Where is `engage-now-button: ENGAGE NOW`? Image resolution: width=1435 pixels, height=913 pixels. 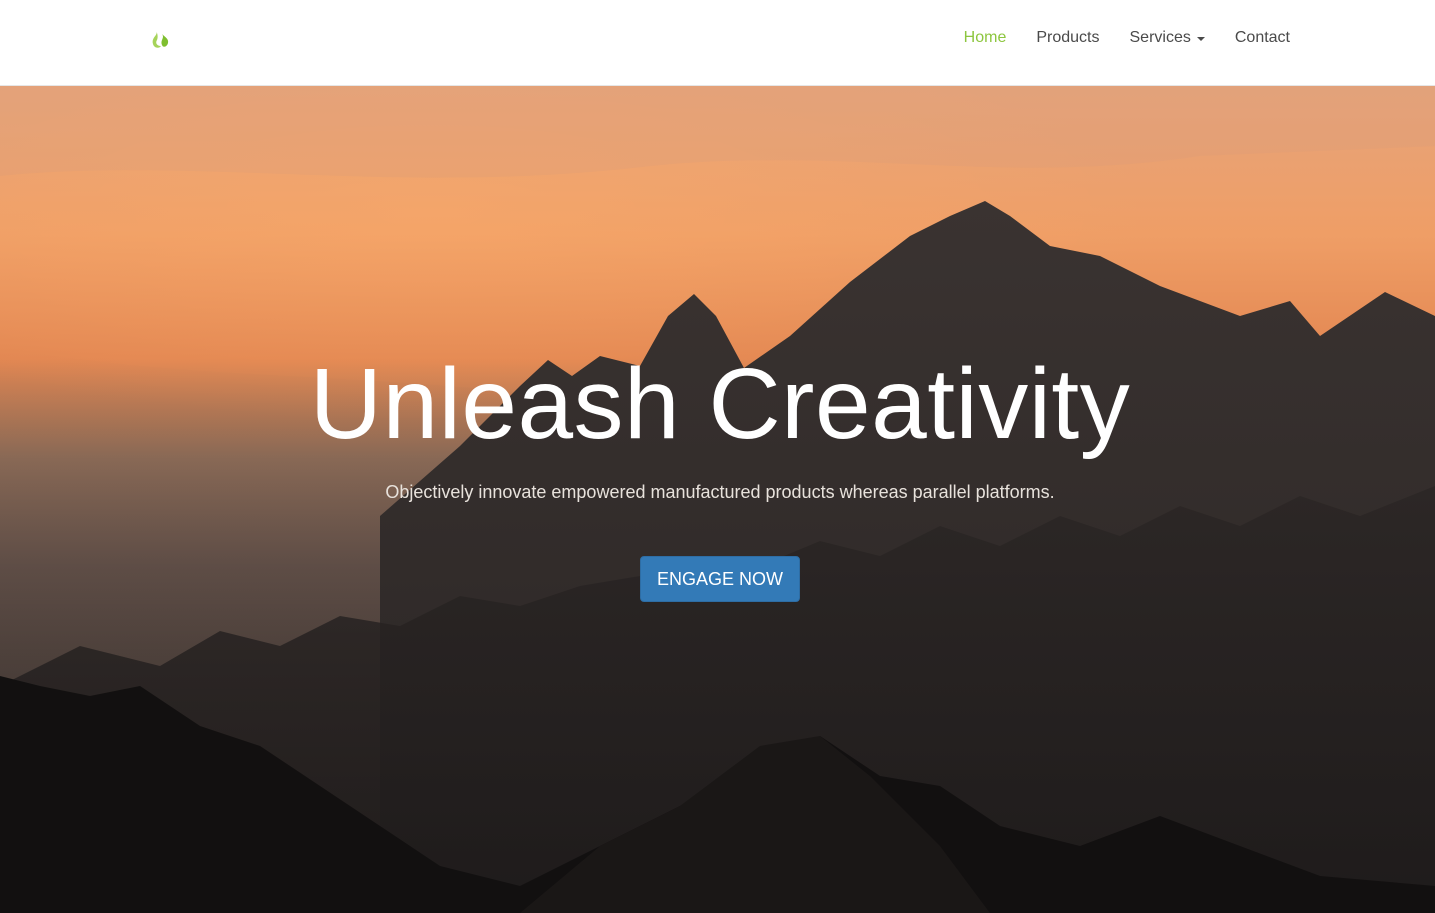 engage-now-button: ENGAGE NOW is located at coordinates (720, 579).